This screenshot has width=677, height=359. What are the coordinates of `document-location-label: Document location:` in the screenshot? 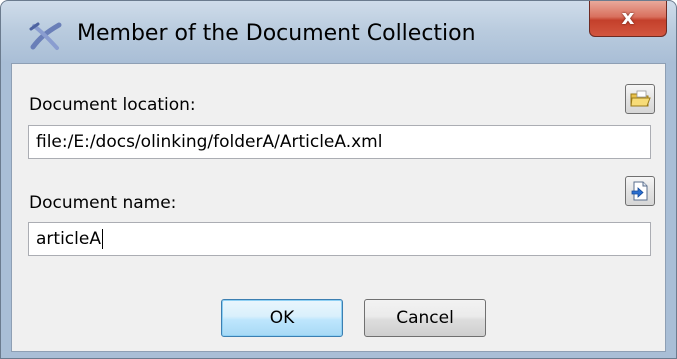 It's located at (112, 105).